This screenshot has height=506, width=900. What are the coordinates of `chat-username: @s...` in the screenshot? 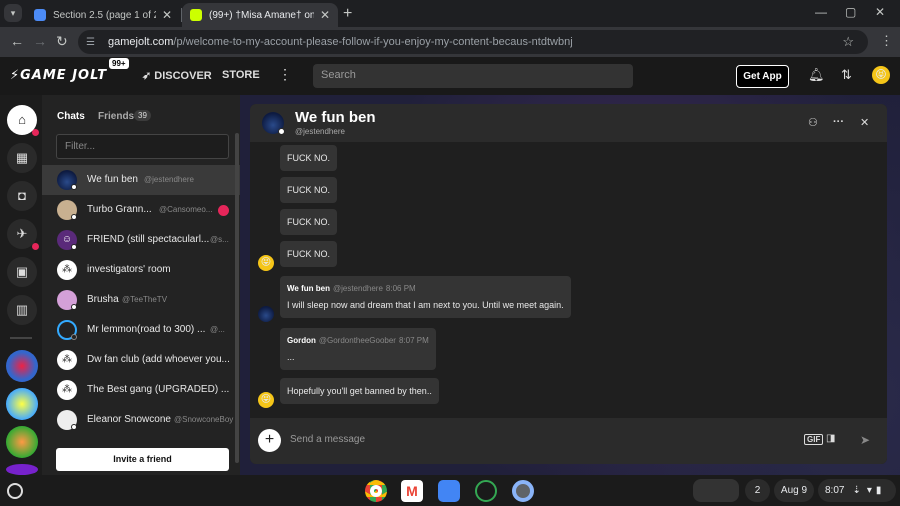 It's located at (219, 239).